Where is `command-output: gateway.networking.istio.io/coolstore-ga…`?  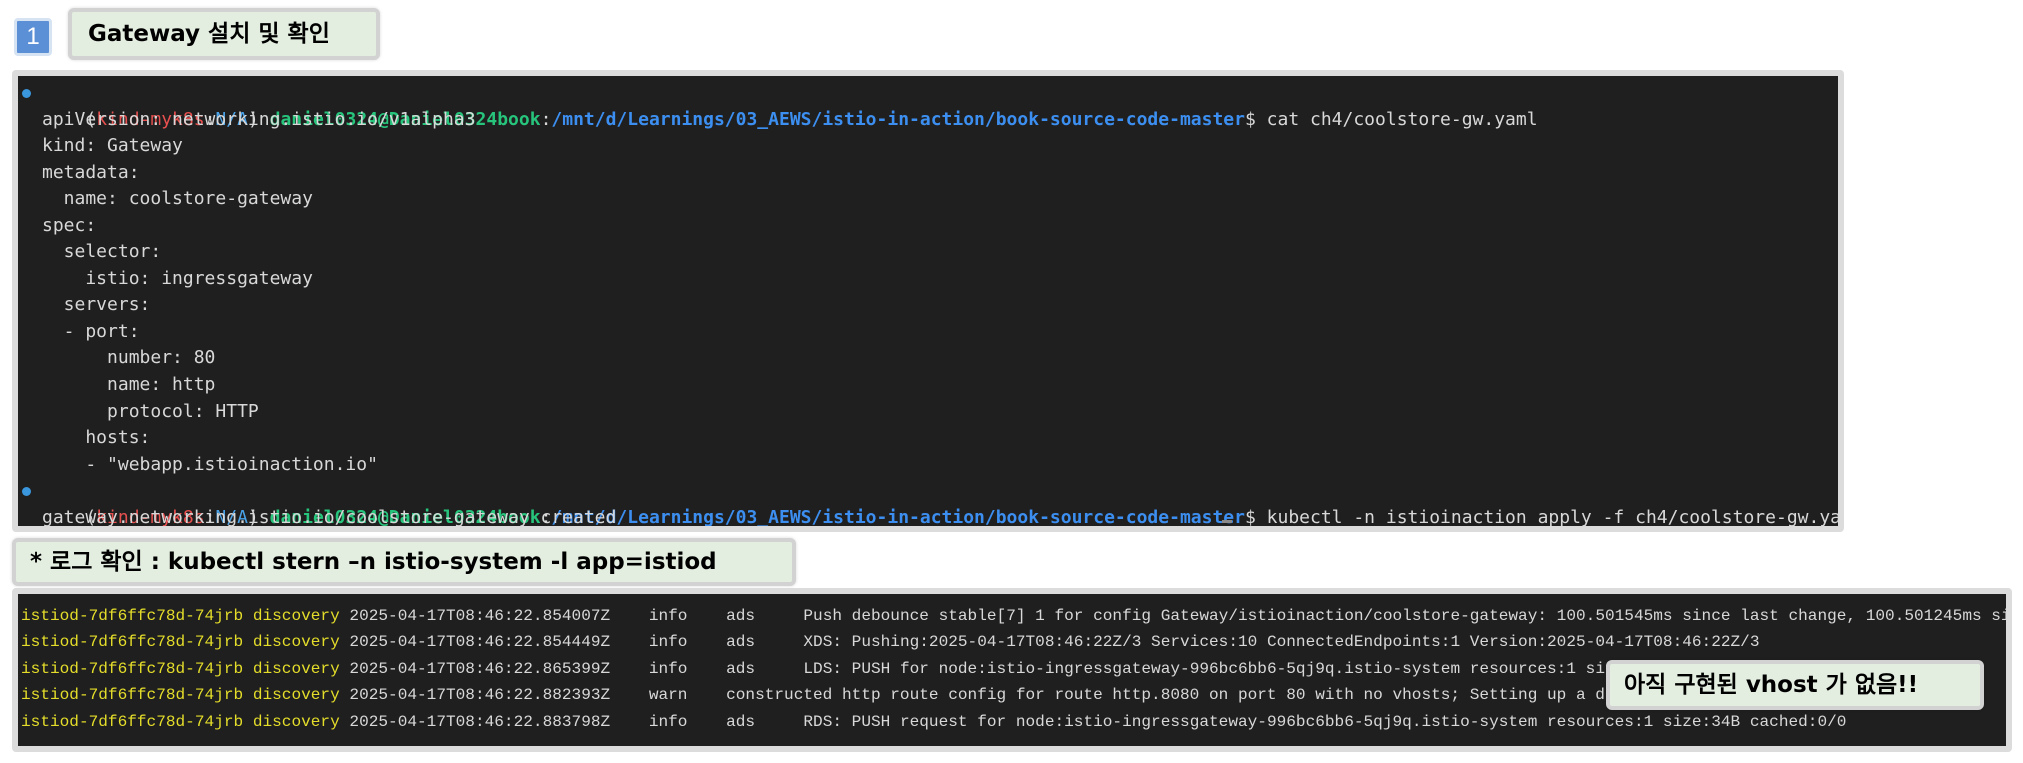 command-output: gateway.networking.istio.io/coolstore-ga… is located at coordinates (329, 517).